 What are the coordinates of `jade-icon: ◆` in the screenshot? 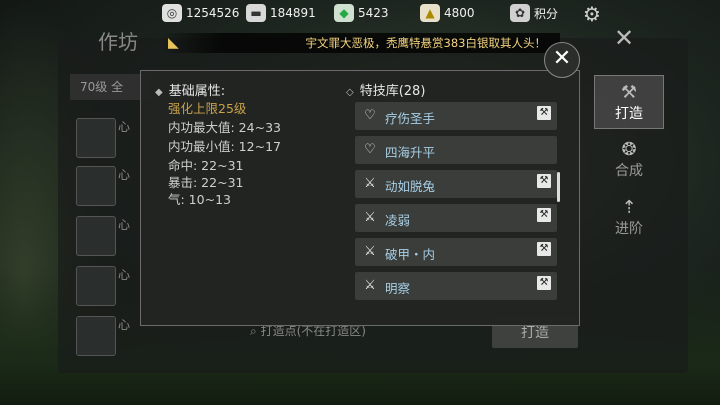 It's located at (344, 13).